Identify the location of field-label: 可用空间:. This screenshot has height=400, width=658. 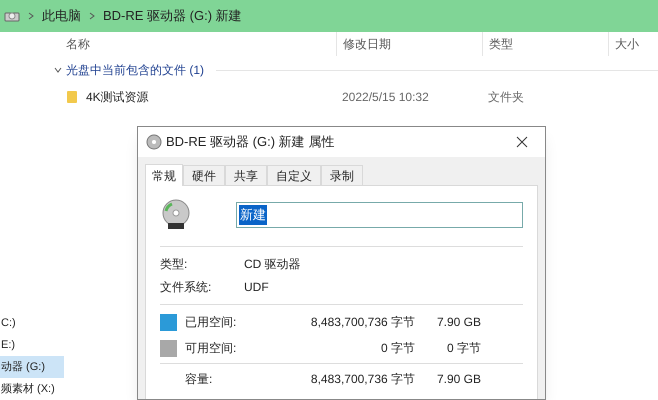
(211, 348).